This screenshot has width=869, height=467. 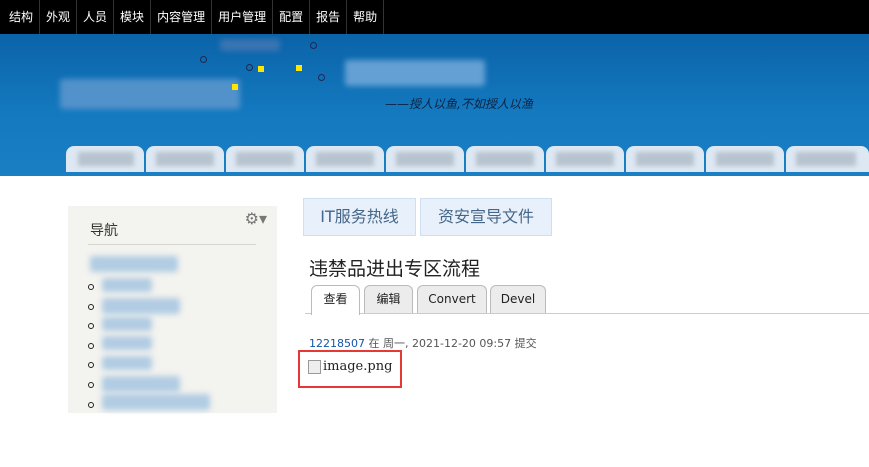 I want to click on admin-menu-structure: 结构, so click(x=22, y=17).